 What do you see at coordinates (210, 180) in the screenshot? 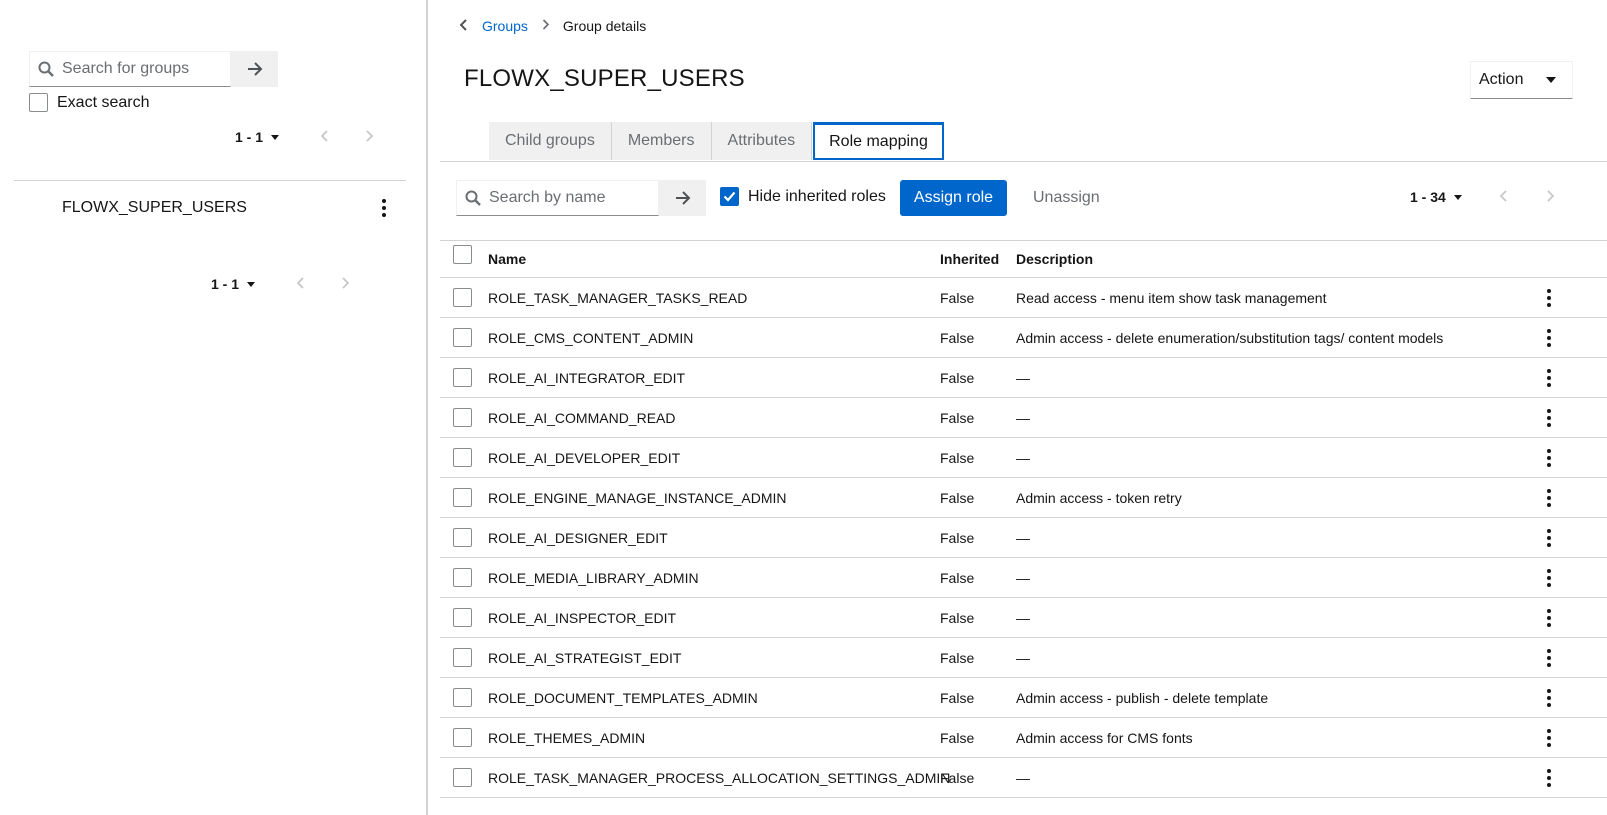
I see `divider` at bounding box center [210, 180].